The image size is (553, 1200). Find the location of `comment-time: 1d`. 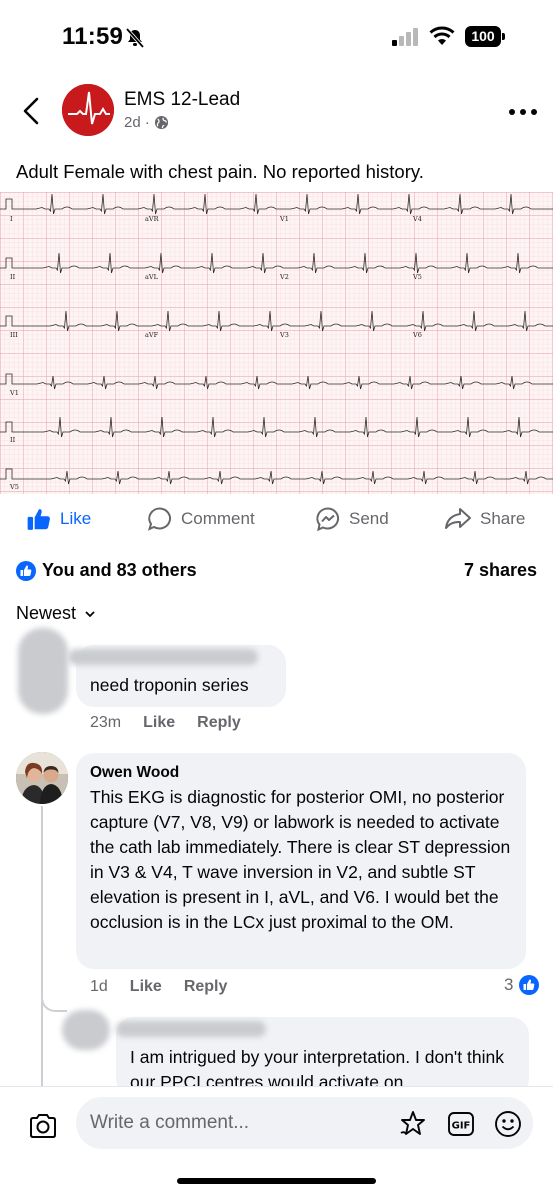

comment-time: 1d is located at coordinates (99, 987).